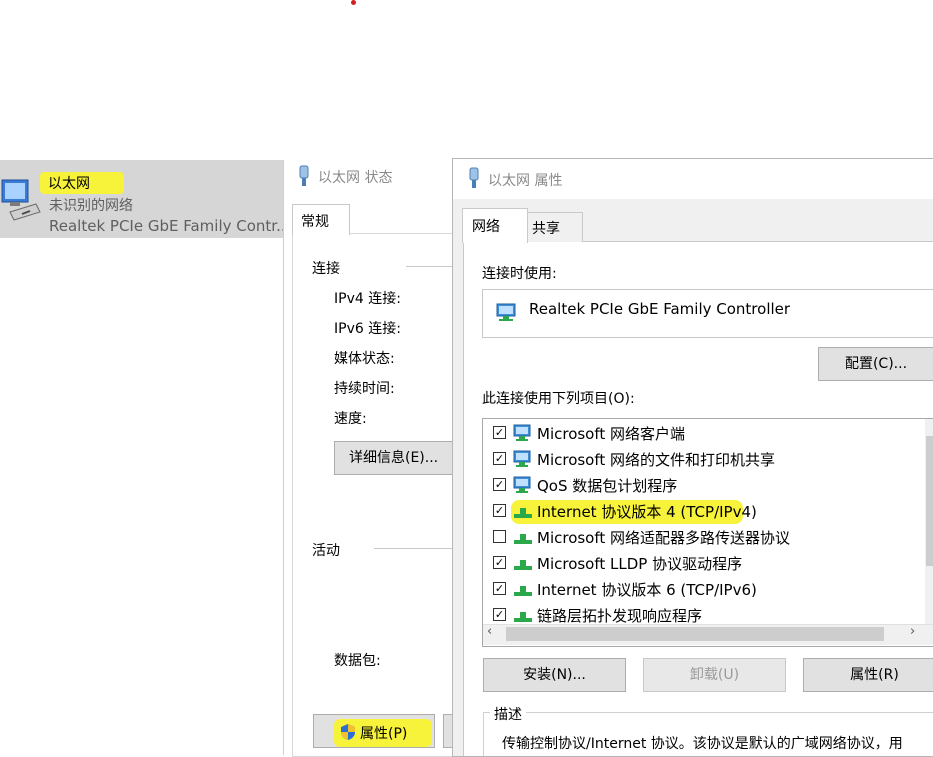 The height and width of the screenshot is (757, 933). I want to click on scroll-left-icon: ‹, so click(489, 631).